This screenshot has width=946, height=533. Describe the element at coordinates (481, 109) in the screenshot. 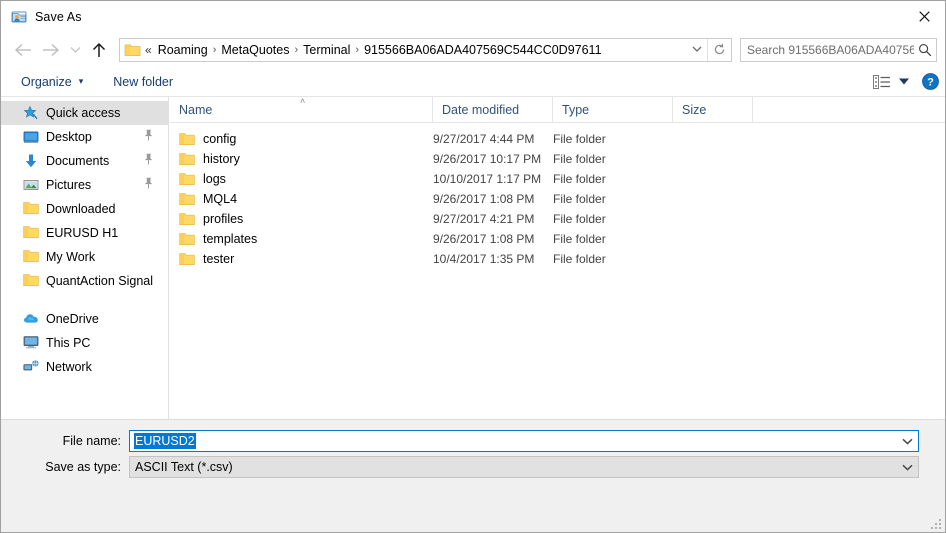

I see `column-header-label: Date modified` at that location.